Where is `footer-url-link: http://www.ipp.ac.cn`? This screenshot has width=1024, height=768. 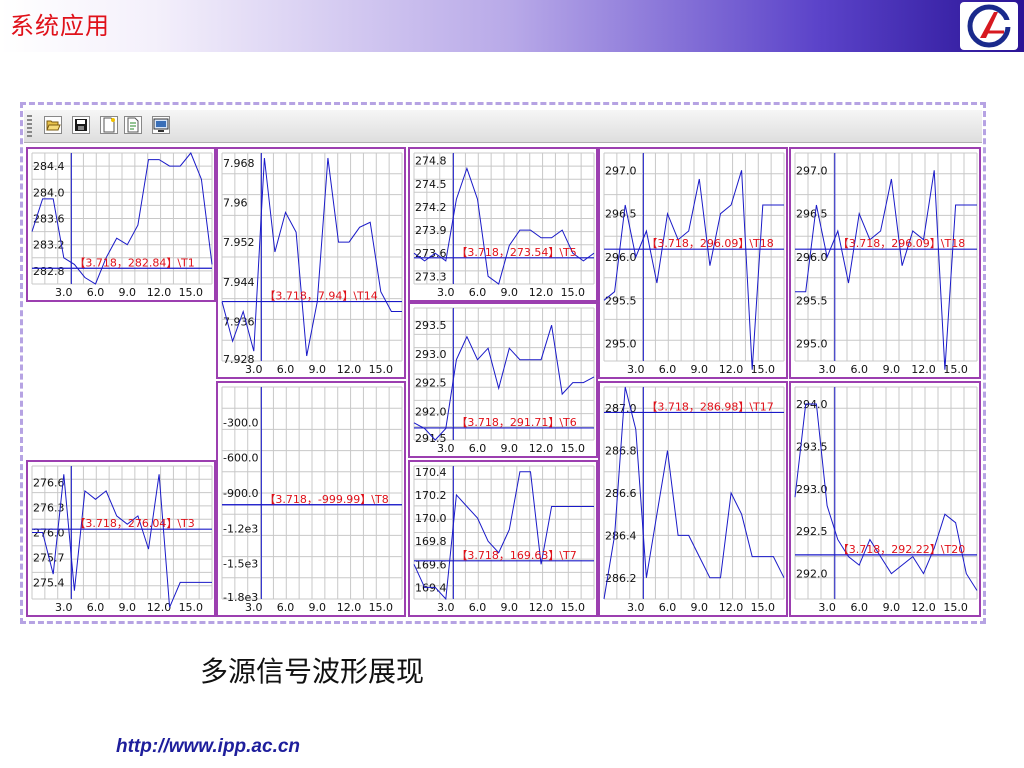
footer-url-link: http://www.ipp.ac.cn is located at coordinates (208, 747).